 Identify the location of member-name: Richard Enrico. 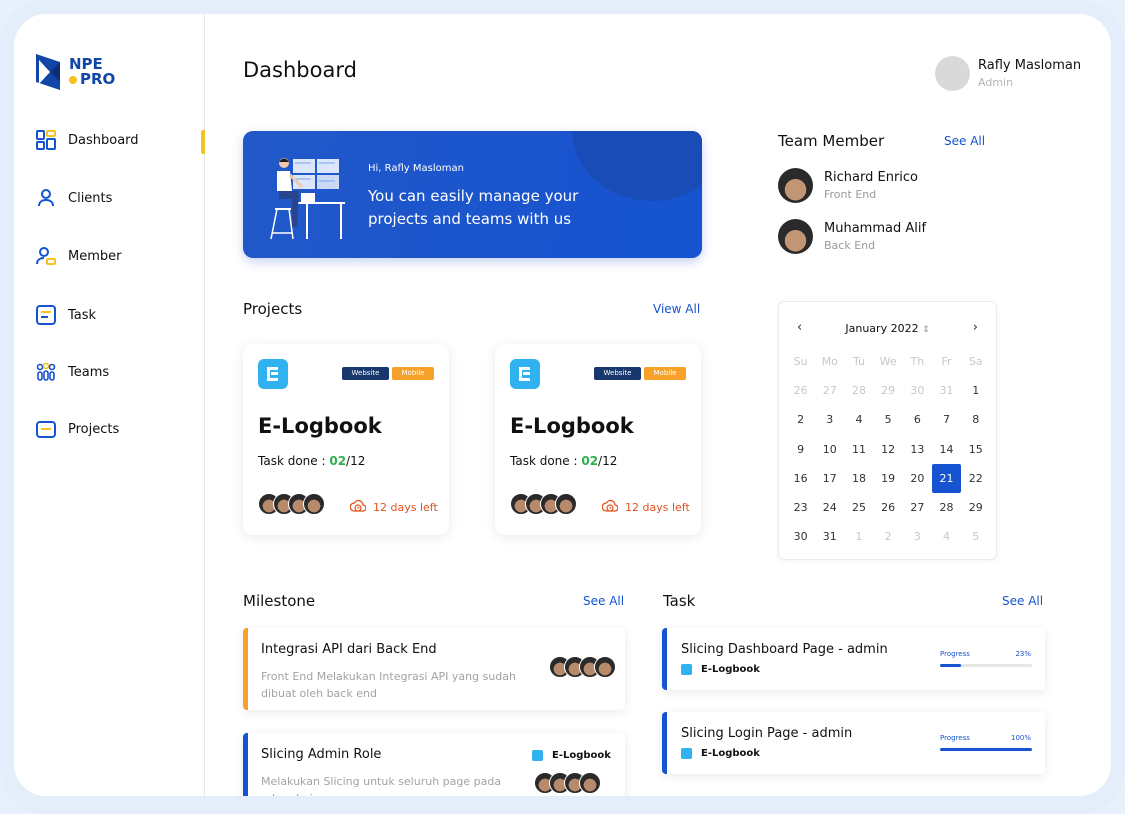
(871, 177).